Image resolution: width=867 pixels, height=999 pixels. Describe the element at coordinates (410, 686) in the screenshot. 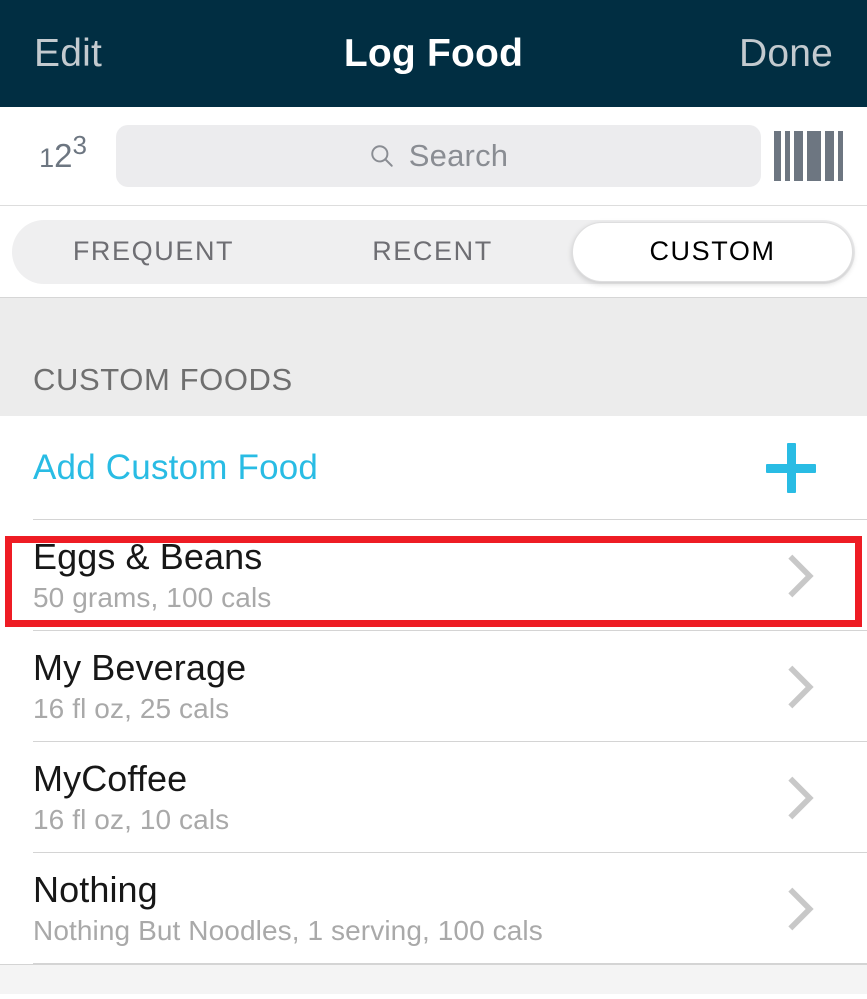

I see `food-item-text: My Beverage 16 fl oz, 25 cals` at that location.